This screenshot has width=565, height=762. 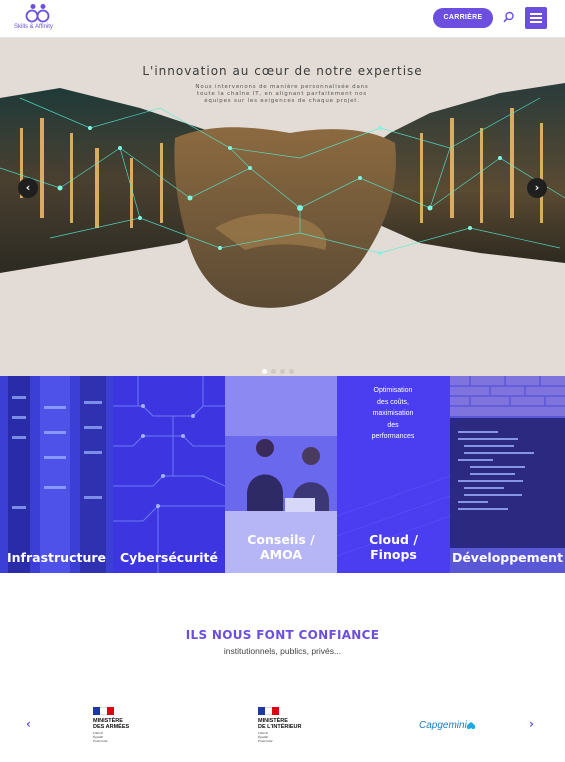 What do you see at coordinates (531, 724) in the screenshot?
I see `partners-next-arrow-icon: ›` at bounding box center [531, 724].